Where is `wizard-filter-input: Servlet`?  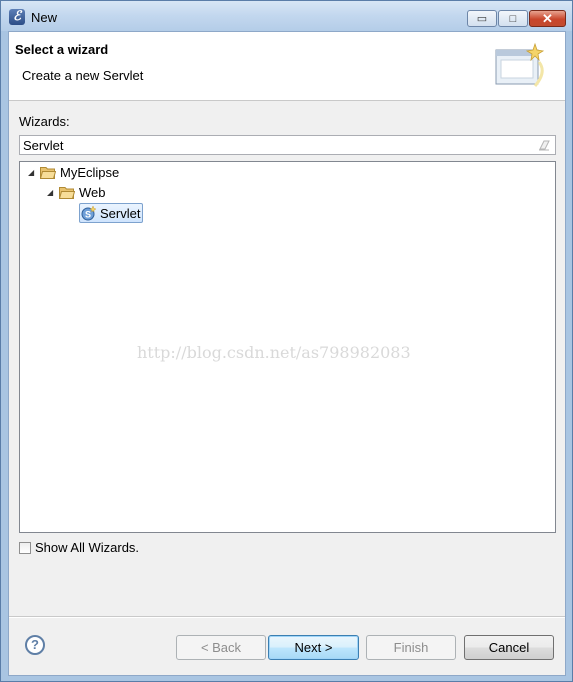 wizard-filter-input: Servlet is located at coordinates (287, 145).